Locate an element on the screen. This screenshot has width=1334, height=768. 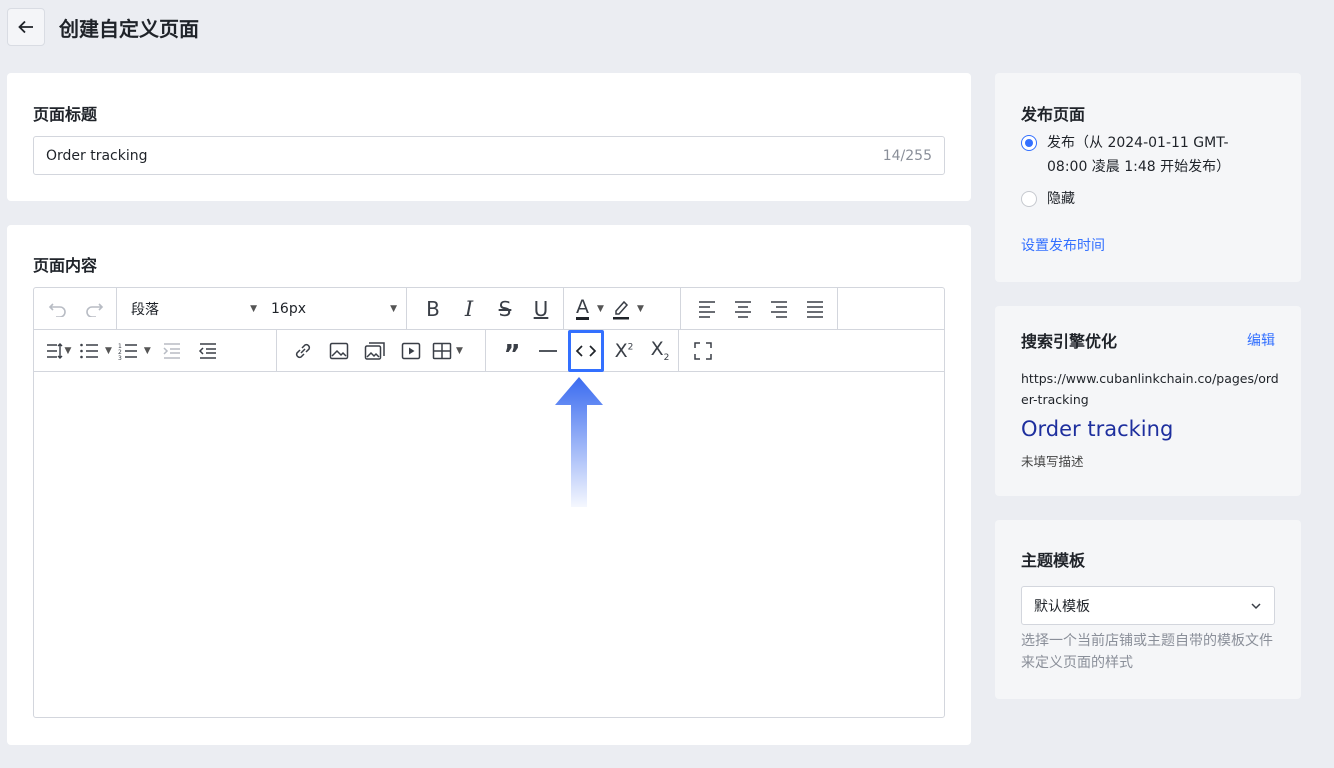
highlight-color-button: ▼ is located at coordinates (627, 309).